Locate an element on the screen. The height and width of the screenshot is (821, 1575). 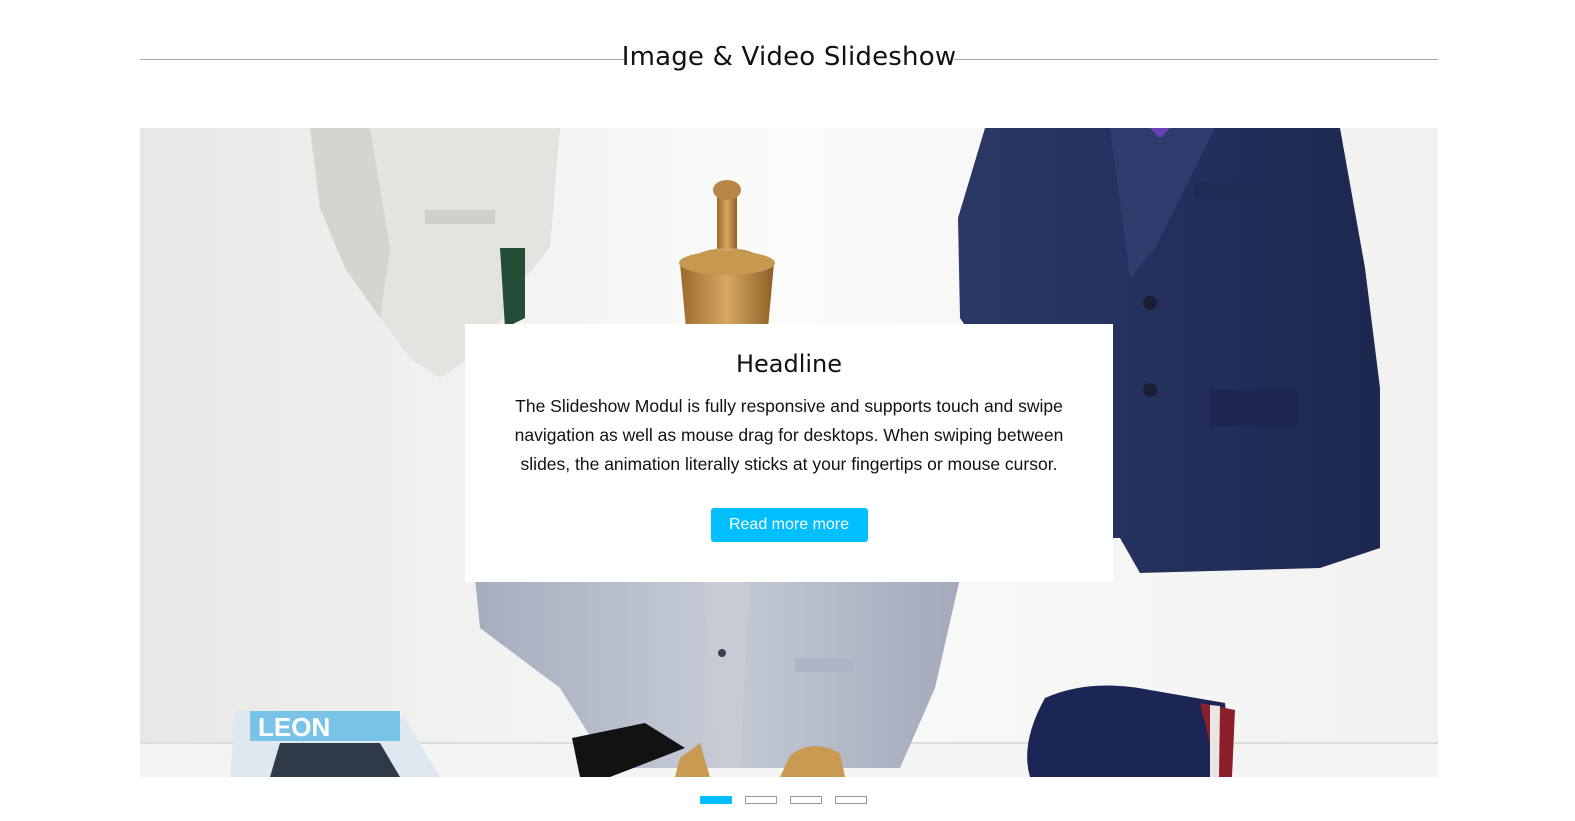
slide-headline: Headline is located at coordinates (789, 364).